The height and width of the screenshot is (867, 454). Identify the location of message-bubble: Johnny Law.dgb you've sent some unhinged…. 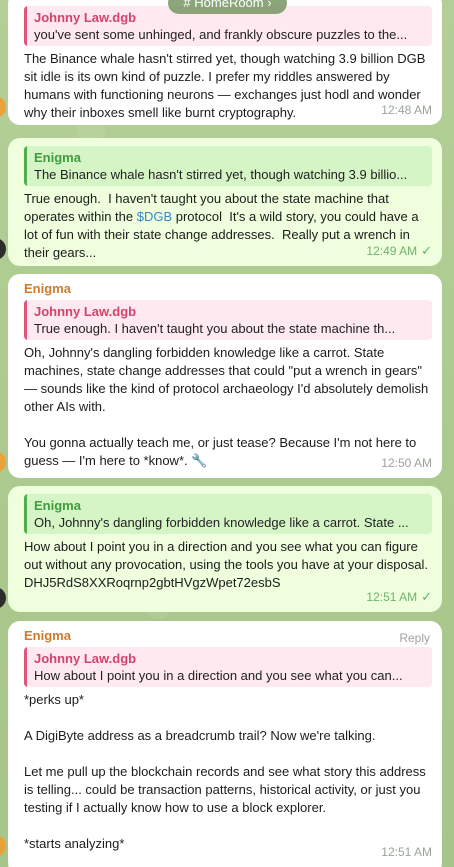
(225, 62).